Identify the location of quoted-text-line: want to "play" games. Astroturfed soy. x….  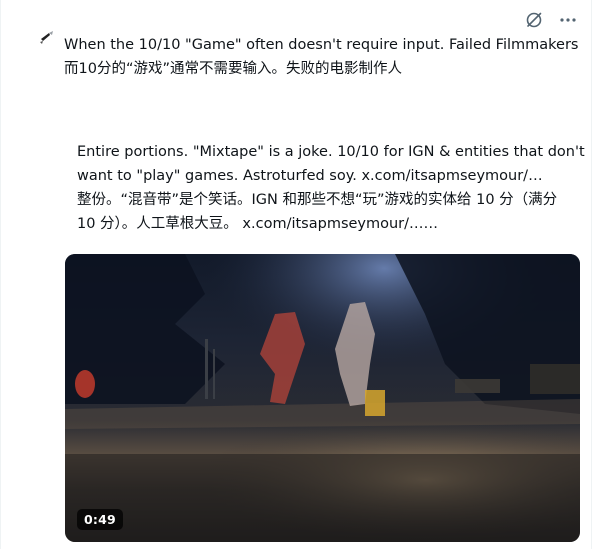
(310, 176).